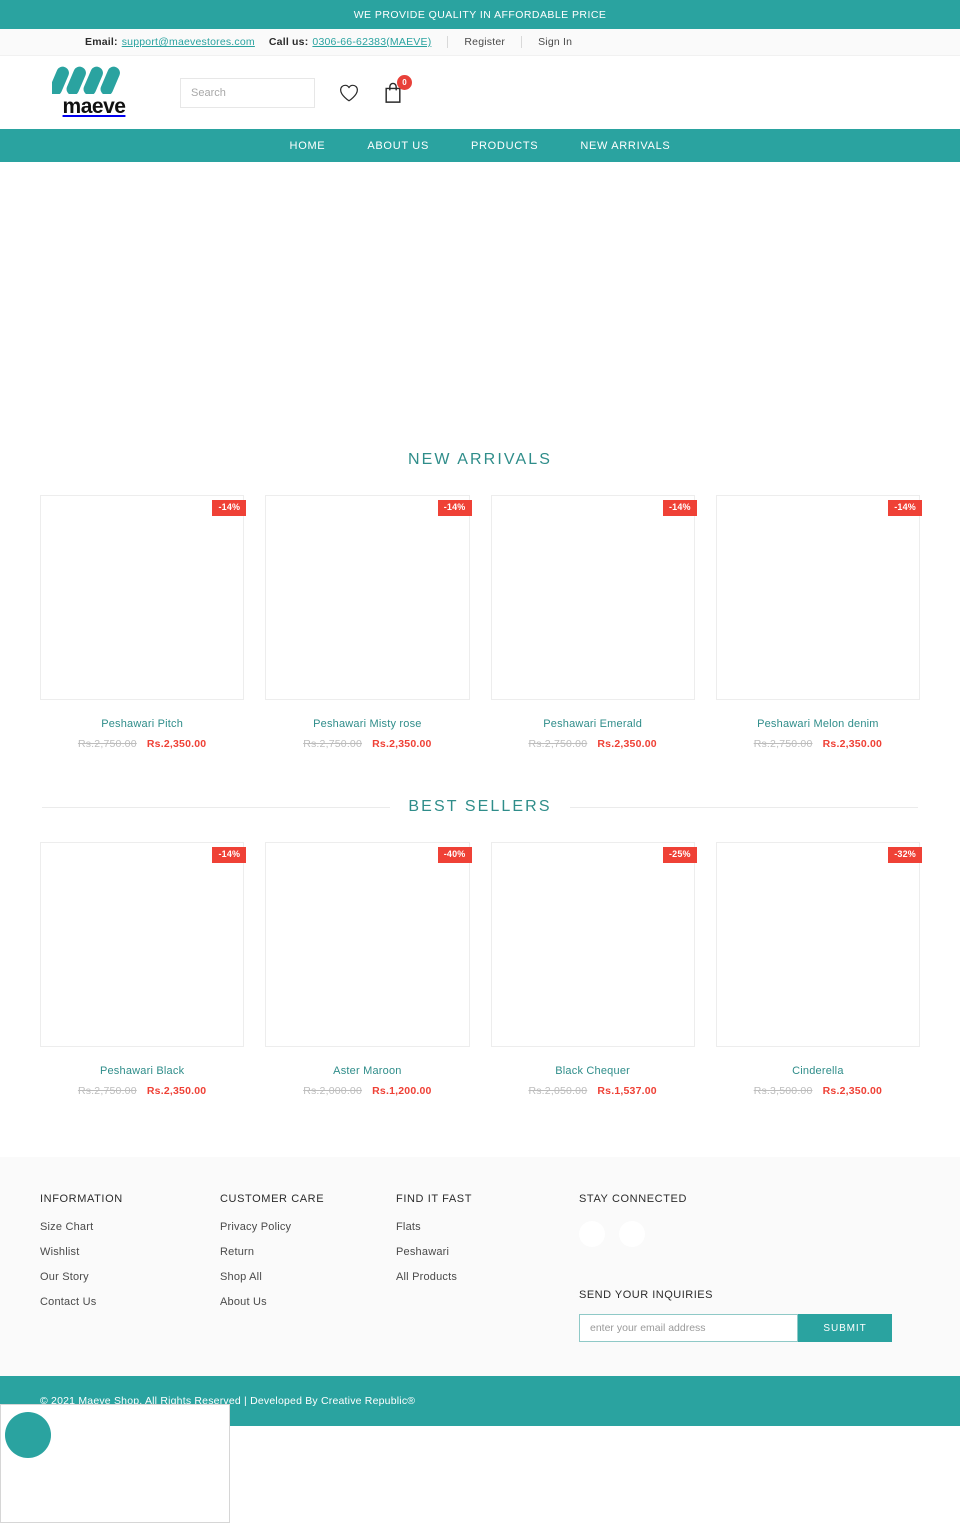 The width and height of the screenshot is (960, 1523). Describe the element at coordinates (308, 1277) in the screenshot. I see `footer-link-shop-all: Shop All` at that location.